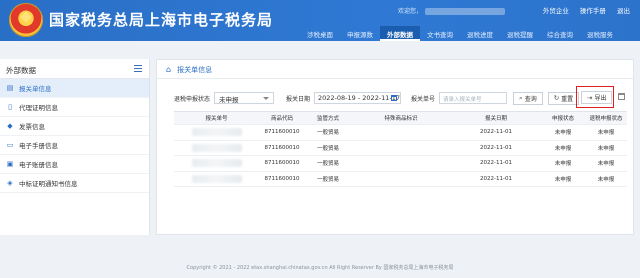 The image size is (640, 278). Describe the element at coordinates (400, 33) in the screenshot. I see `nav-external-data: 外部数据` at that location.